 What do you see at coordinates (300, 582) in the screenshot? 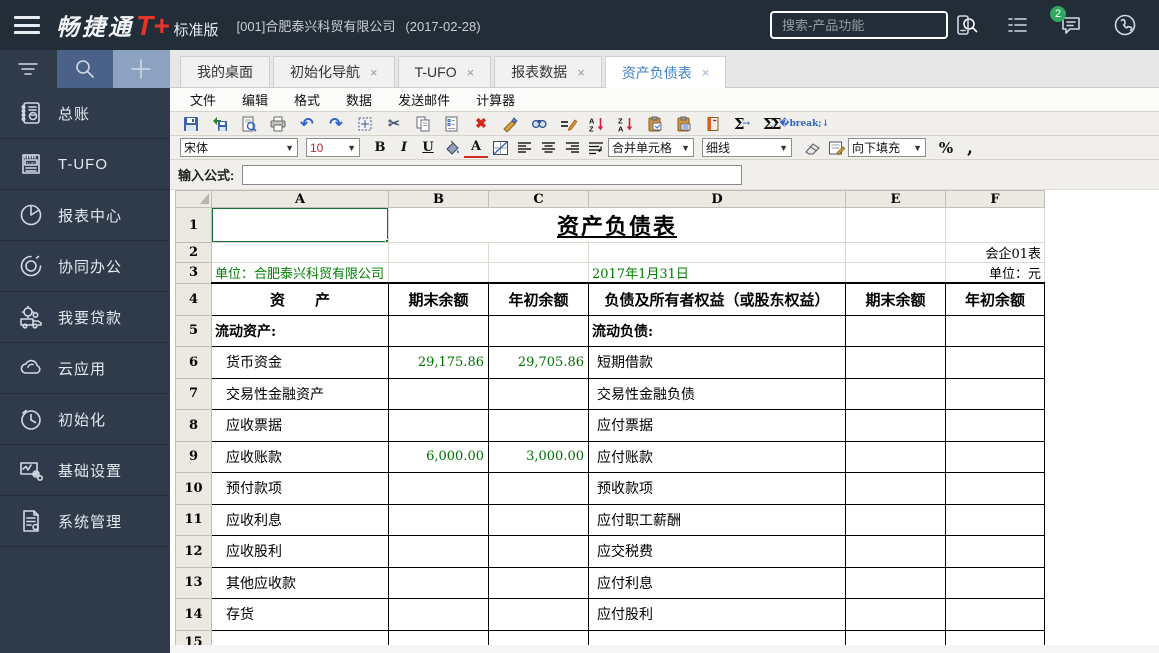
I see `cell: 其他应收款` at bounding box center [300, 582].